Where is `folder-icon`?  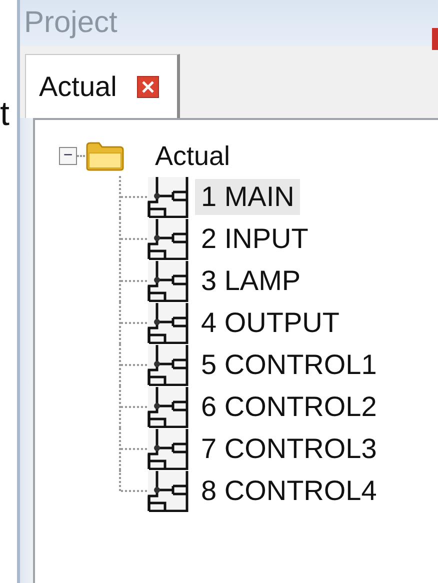
folder-icon is located at coordinates (105, 156).